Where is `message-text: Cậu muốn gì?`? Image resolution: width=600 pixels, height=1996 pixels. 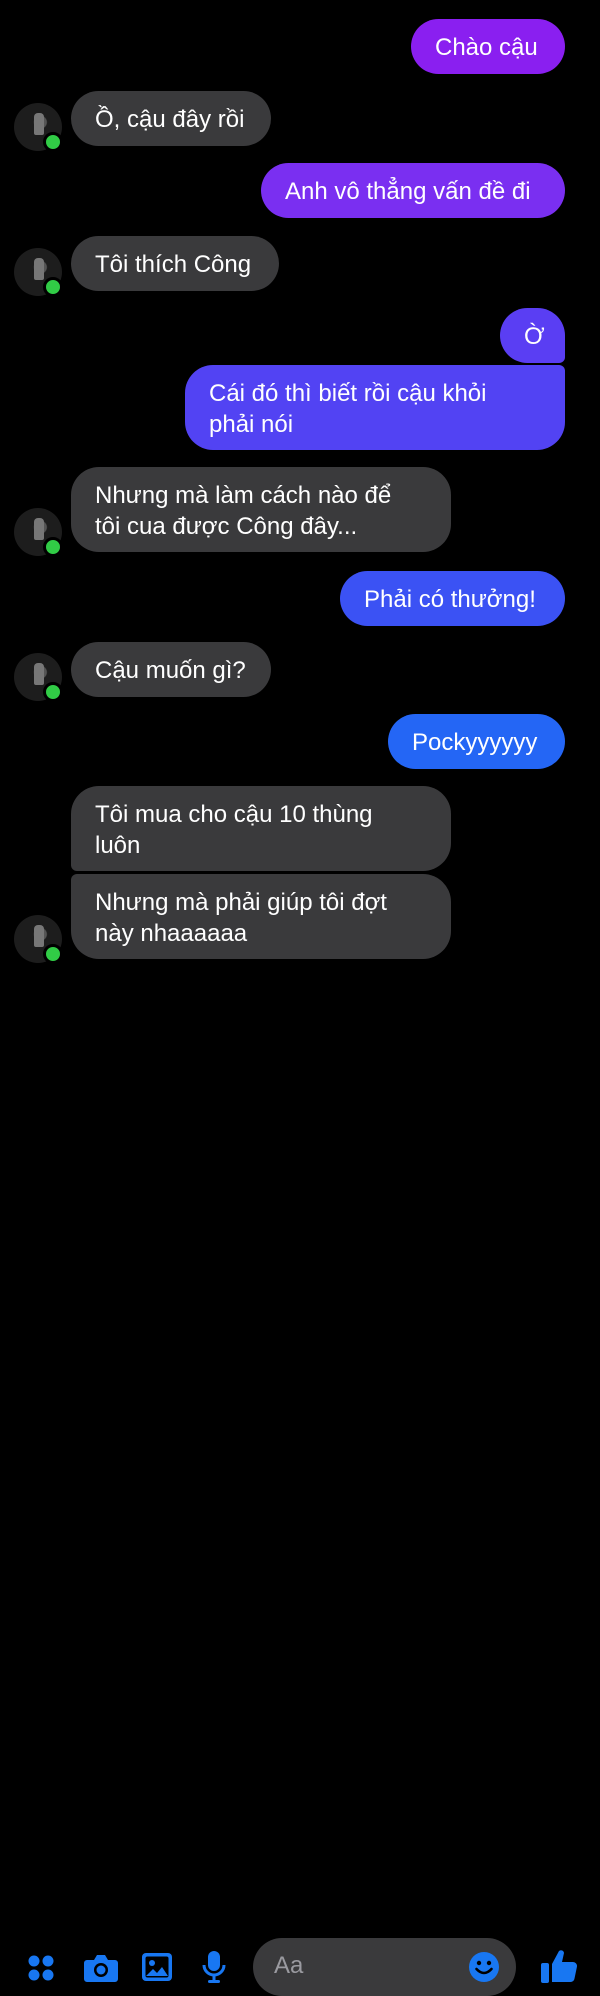 message-text: Cậu muốn gì? is located at coordinates (170, 670).